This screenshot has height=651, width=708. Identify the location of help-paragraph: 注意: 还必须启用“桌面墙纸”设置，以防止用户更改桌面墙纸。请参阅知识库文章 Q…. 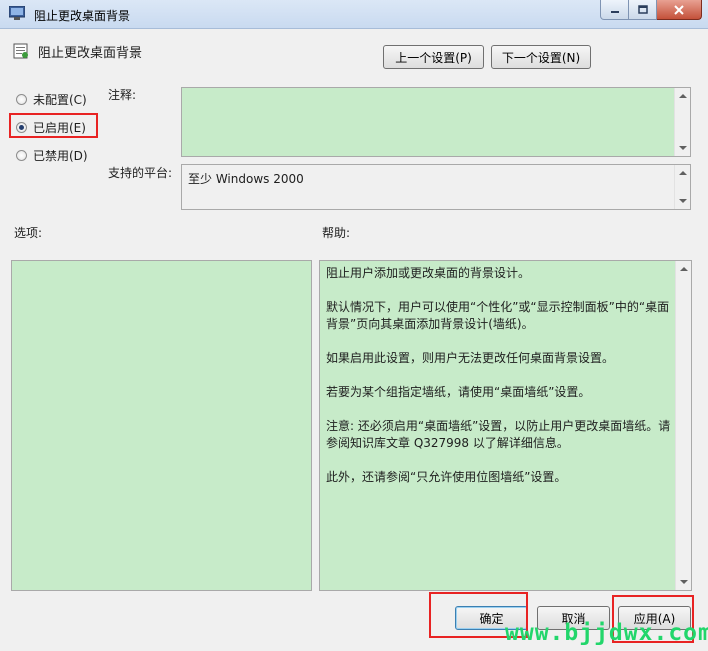
(498, 434).